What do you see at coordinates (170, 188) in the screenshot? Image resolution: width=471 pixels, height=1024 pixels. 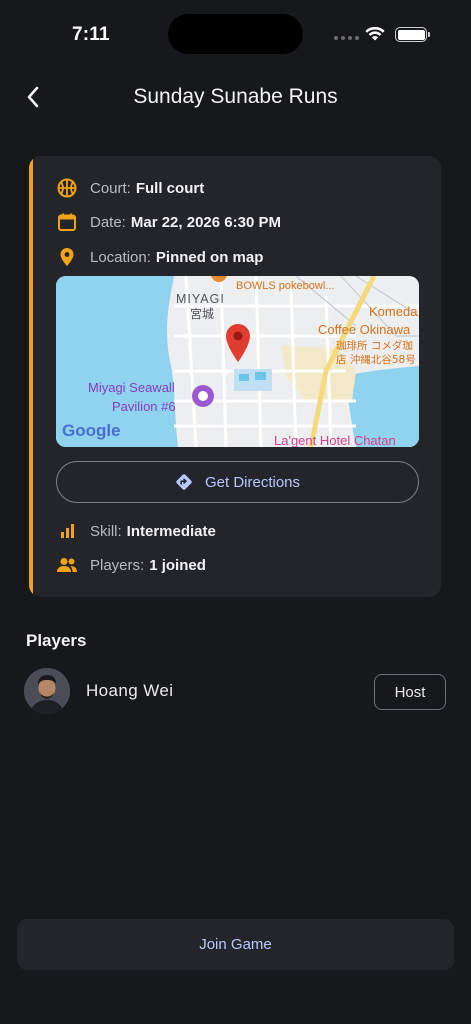 I see `court-value: Full court` at bounding box center [170, 188].